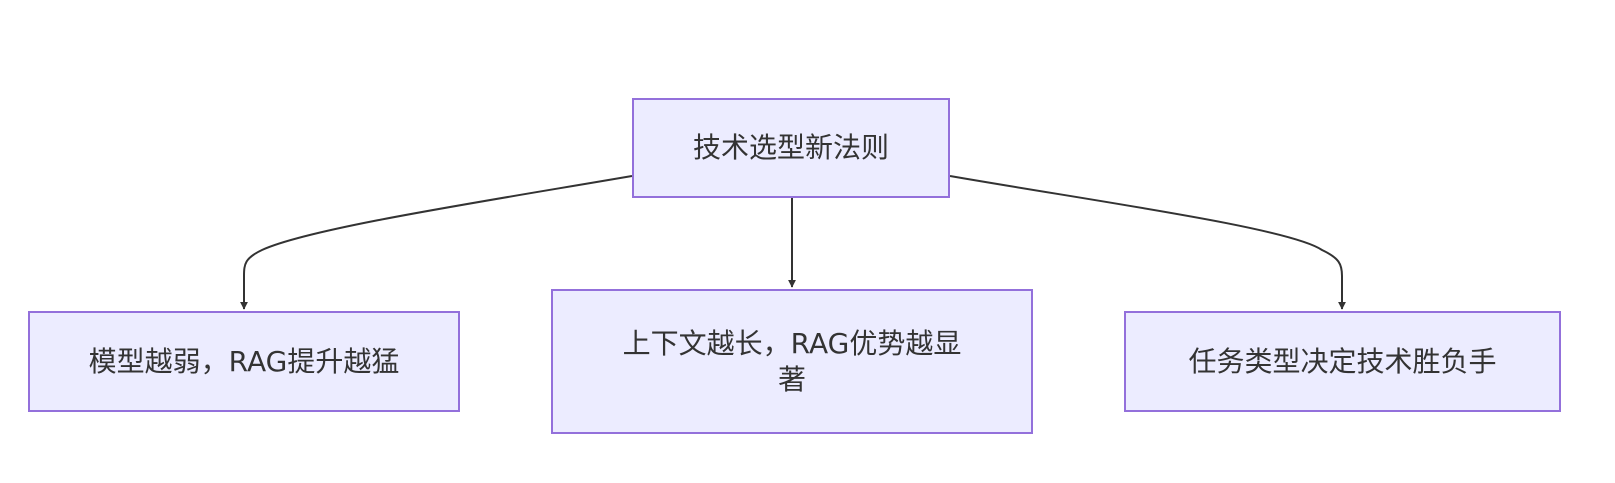 This screenshot has width=1615, height=483. I want to click on root-node-label: 技术选型新法则, so click(790, 147).